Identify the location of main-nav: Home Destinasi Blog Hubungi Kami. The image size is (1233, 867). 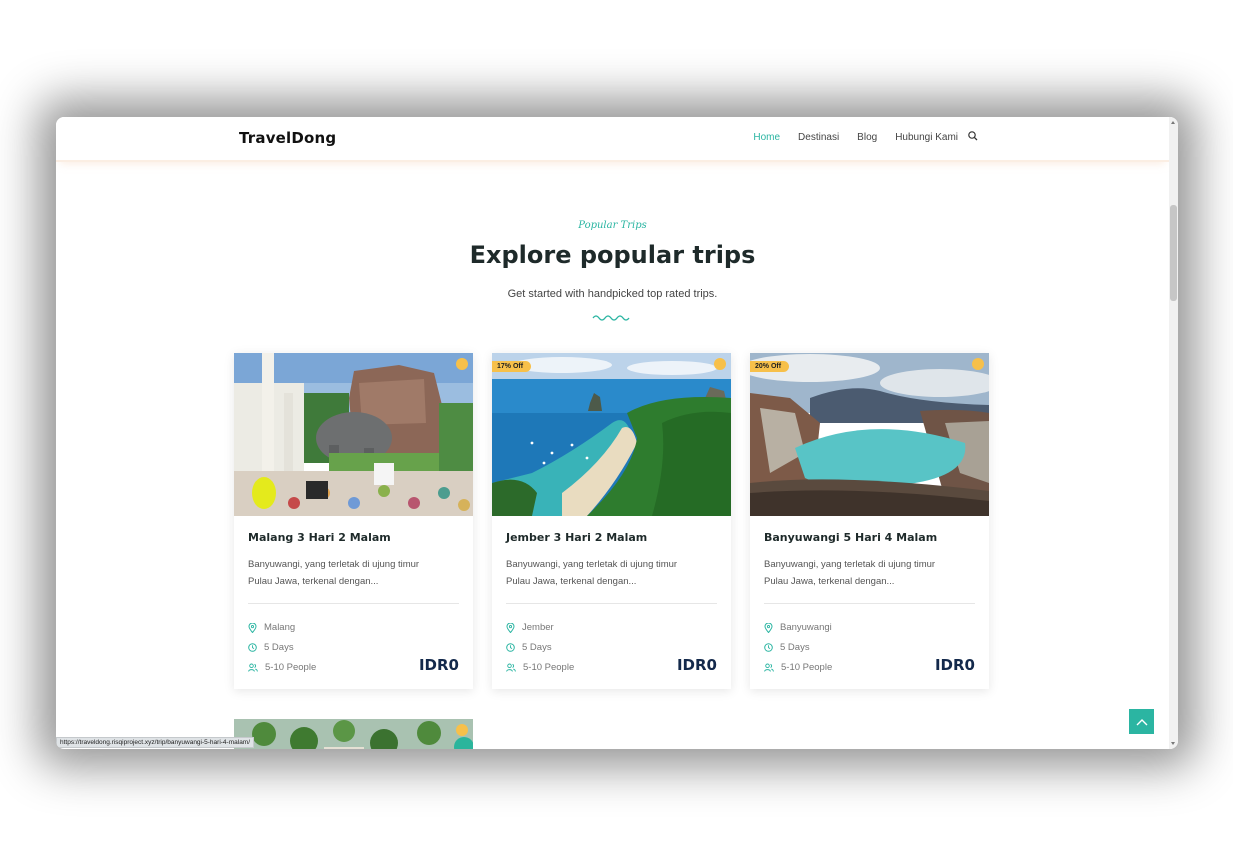
(857, 137).